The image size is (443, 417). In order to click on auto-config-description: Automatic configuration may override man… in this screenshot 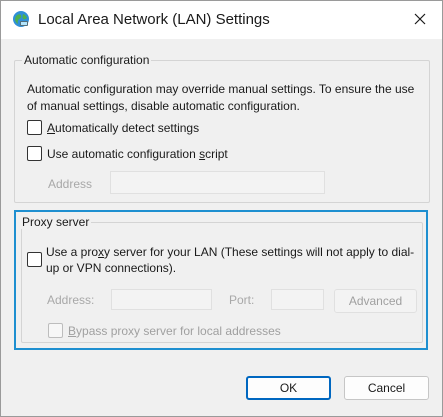, I will do `click(221, 97)`.